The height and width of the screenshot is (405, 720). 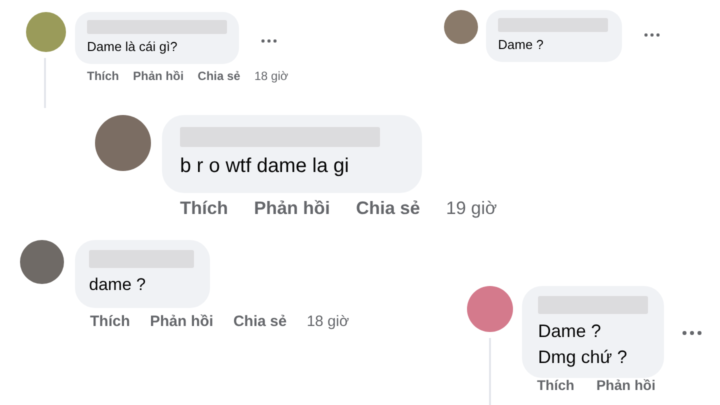 I want to click on comment-text: b r o wtf dame la gi, so click(x=265, y=166).